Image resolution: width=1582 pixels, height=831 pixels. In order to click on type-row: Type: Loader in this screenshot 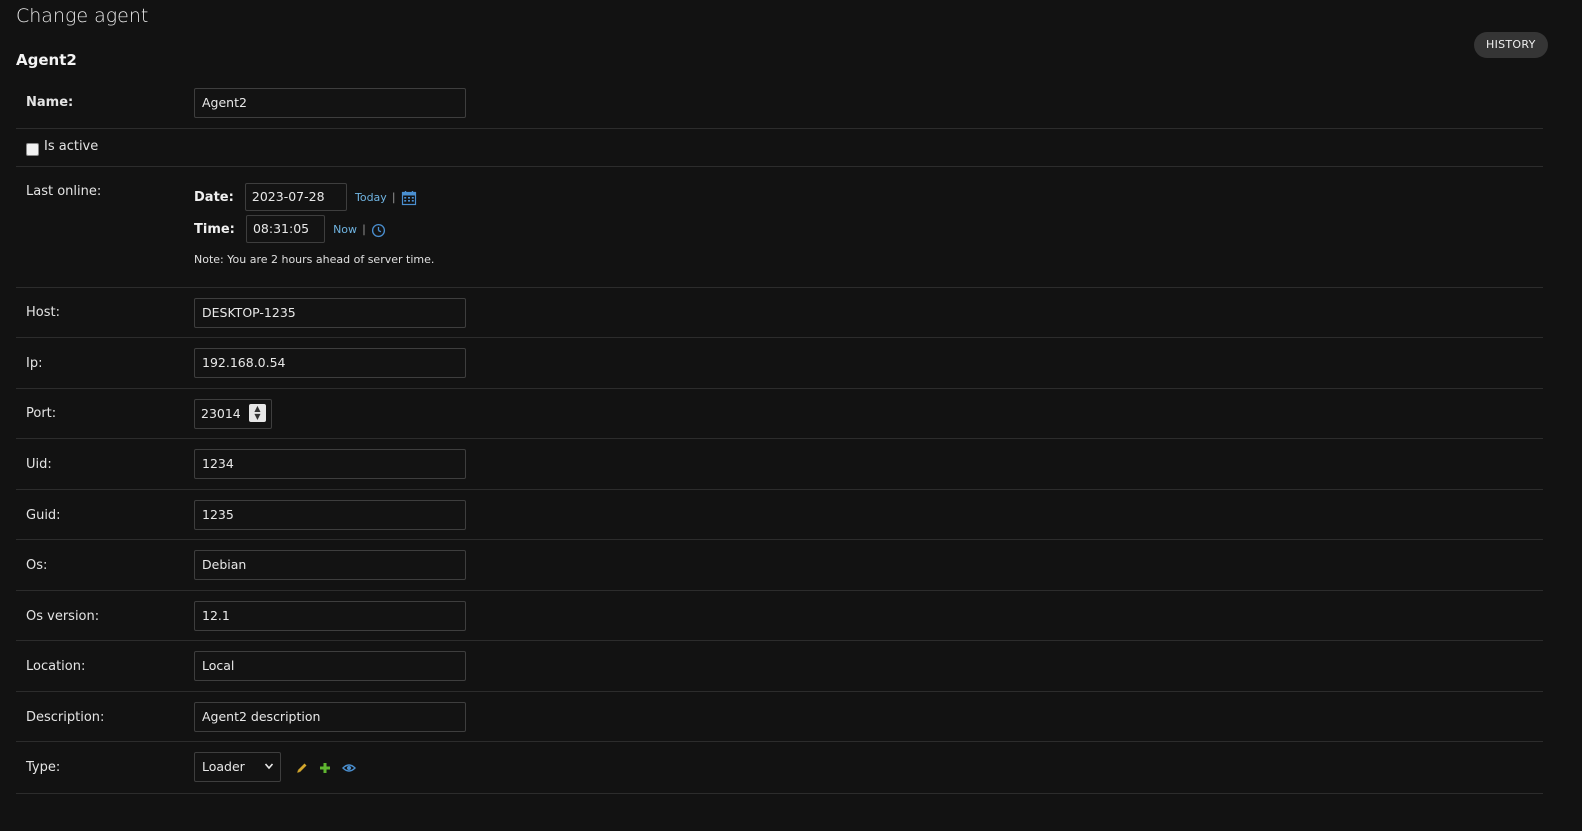, I will do `click(779, 768)`.